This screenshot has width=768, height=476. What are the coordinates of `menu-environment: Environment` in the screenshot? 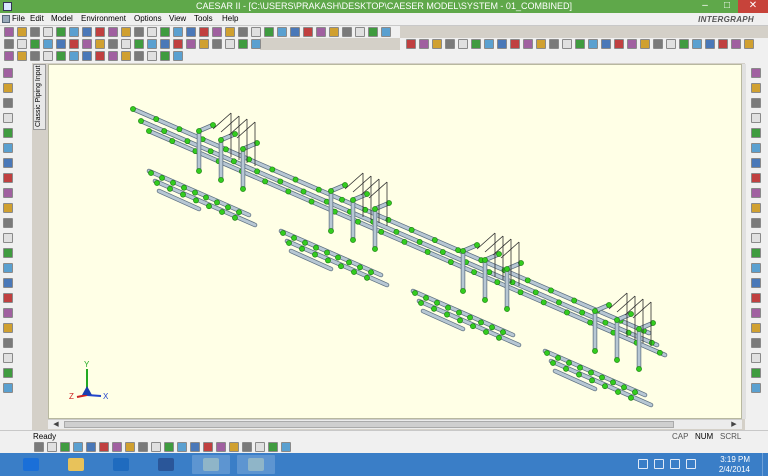 It's located at (103, 18).